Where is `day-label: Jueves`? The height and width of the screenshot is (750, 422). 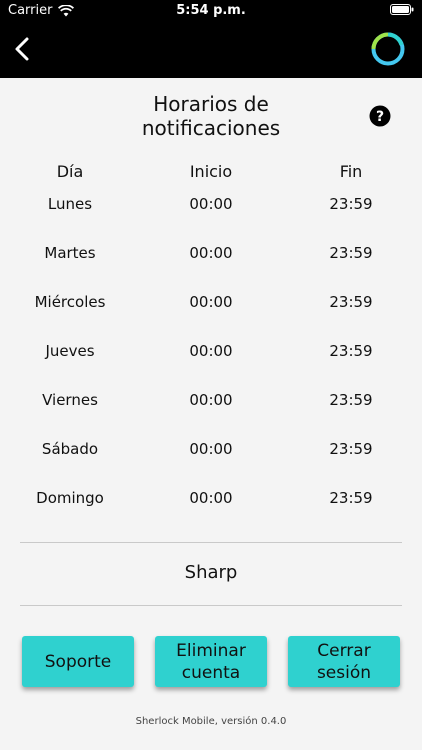
day-label: Jueves is located at coordinates (70, 351).